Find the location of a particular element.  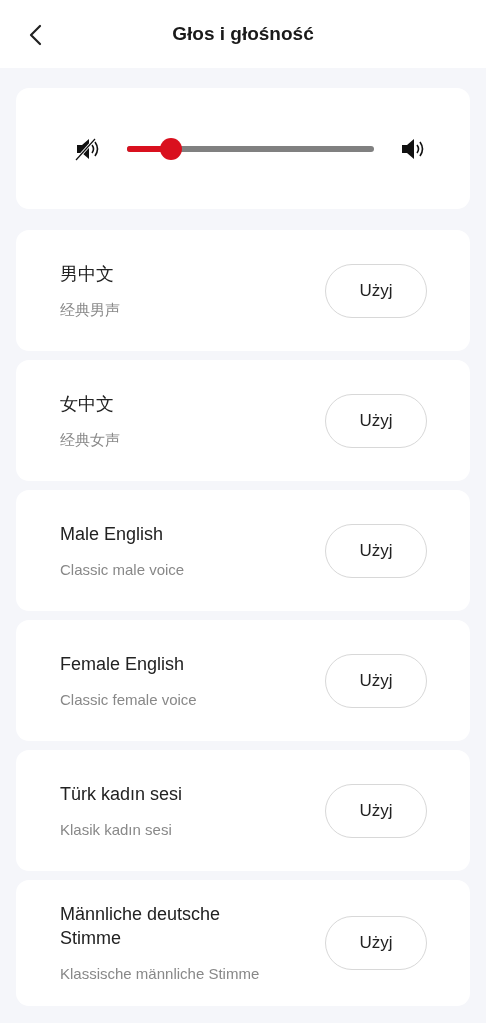

volume-slider is located at coordinates (250, 148).